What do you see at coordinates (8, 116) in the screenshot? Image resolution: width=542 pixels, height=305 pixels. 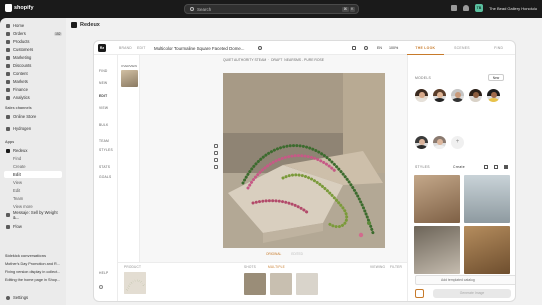 I see `store-icon` at bounding box center [8, 116].